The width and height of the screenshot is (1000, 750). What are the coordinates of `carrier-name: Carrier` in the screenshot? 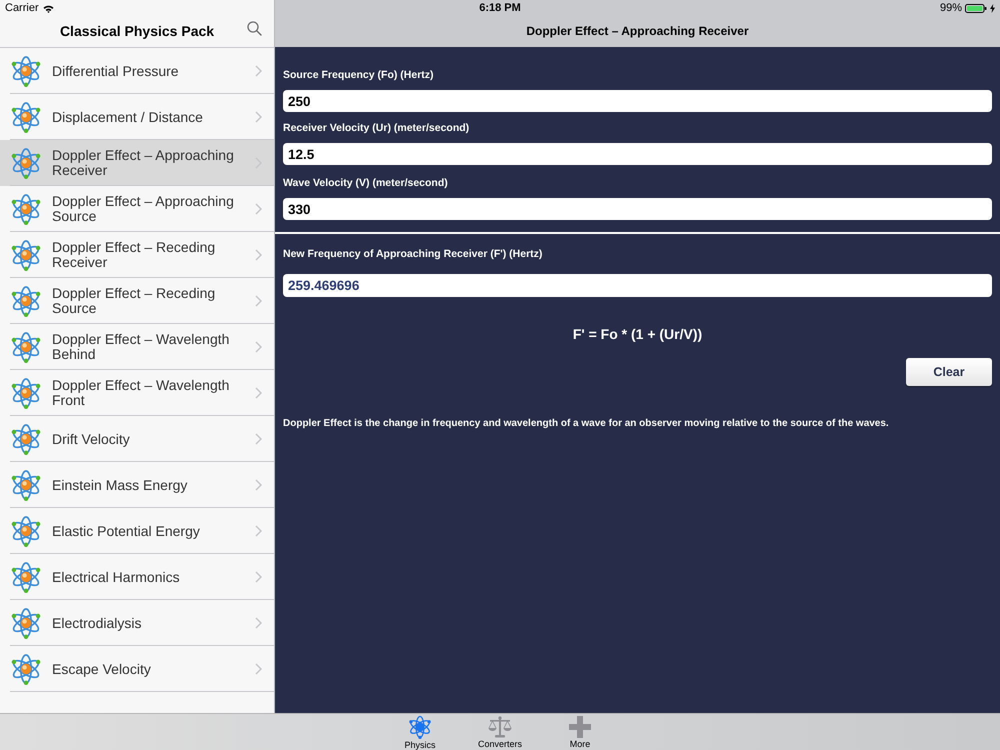 It's located at (22, 8).